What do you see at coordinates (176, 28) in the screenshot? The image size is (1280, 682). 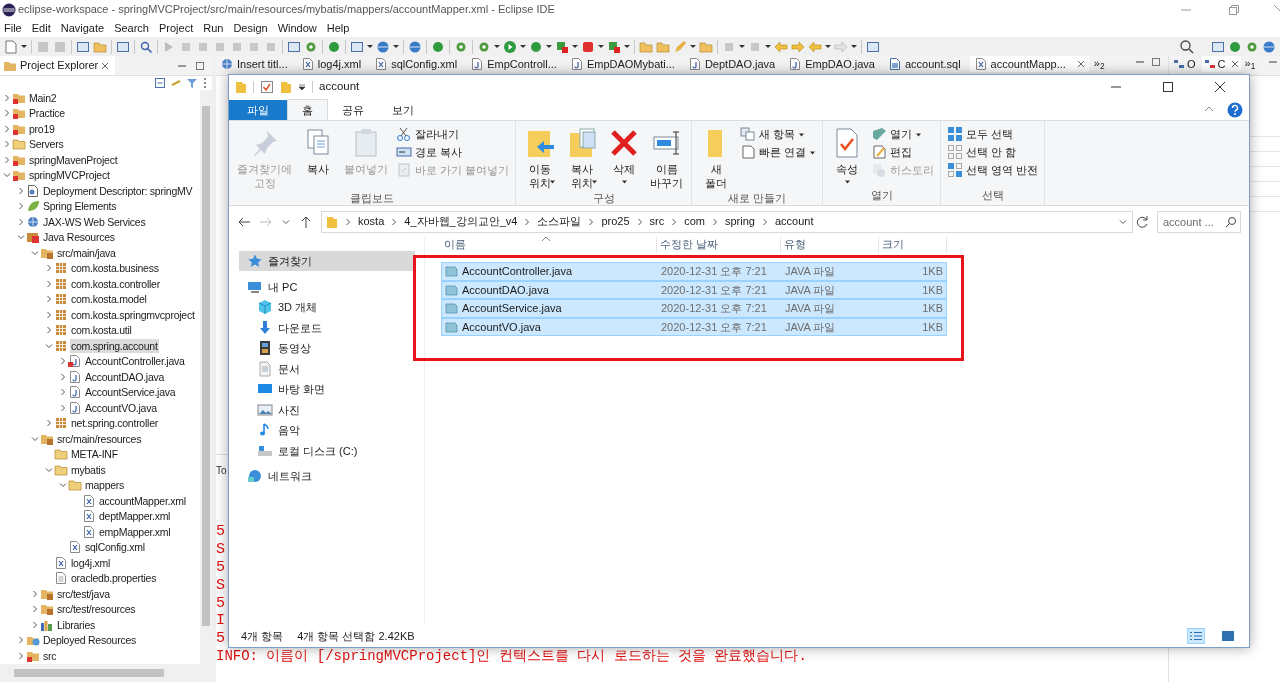 I see `menu-item: Project` at bounding box center [176, 28].